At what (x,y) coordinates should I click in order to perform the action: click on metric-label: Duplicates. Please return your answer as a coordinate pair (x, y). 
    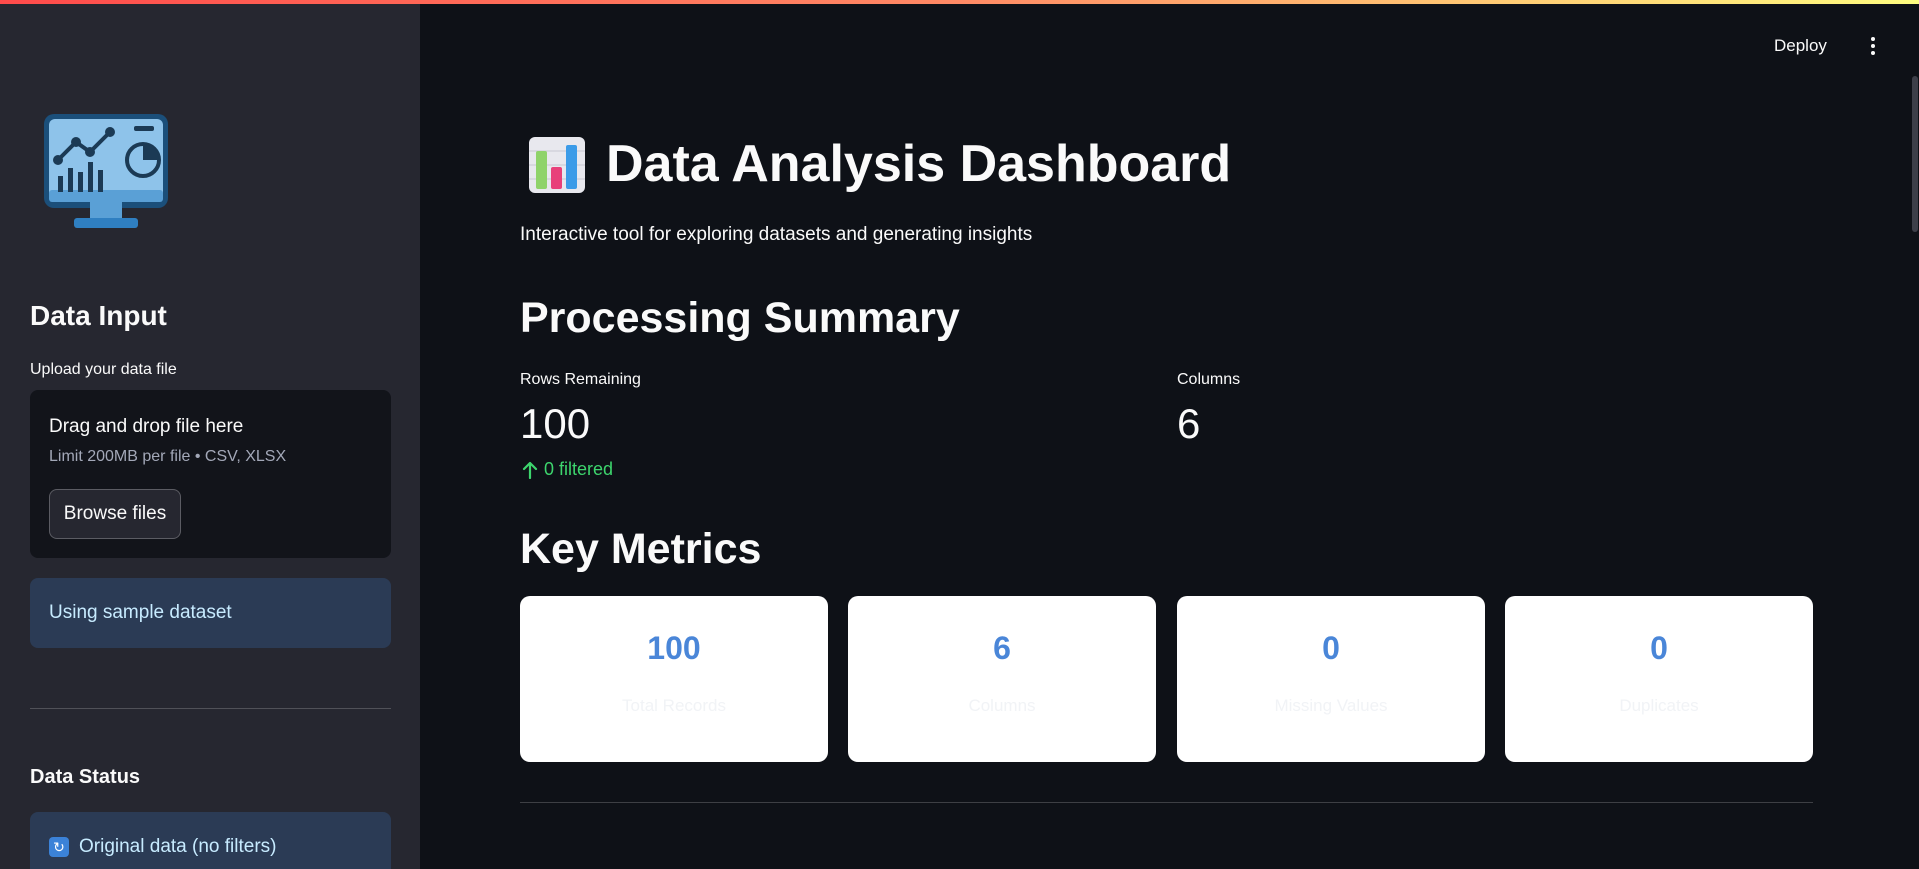
    Looking at the image, I should click on (1659, 705).